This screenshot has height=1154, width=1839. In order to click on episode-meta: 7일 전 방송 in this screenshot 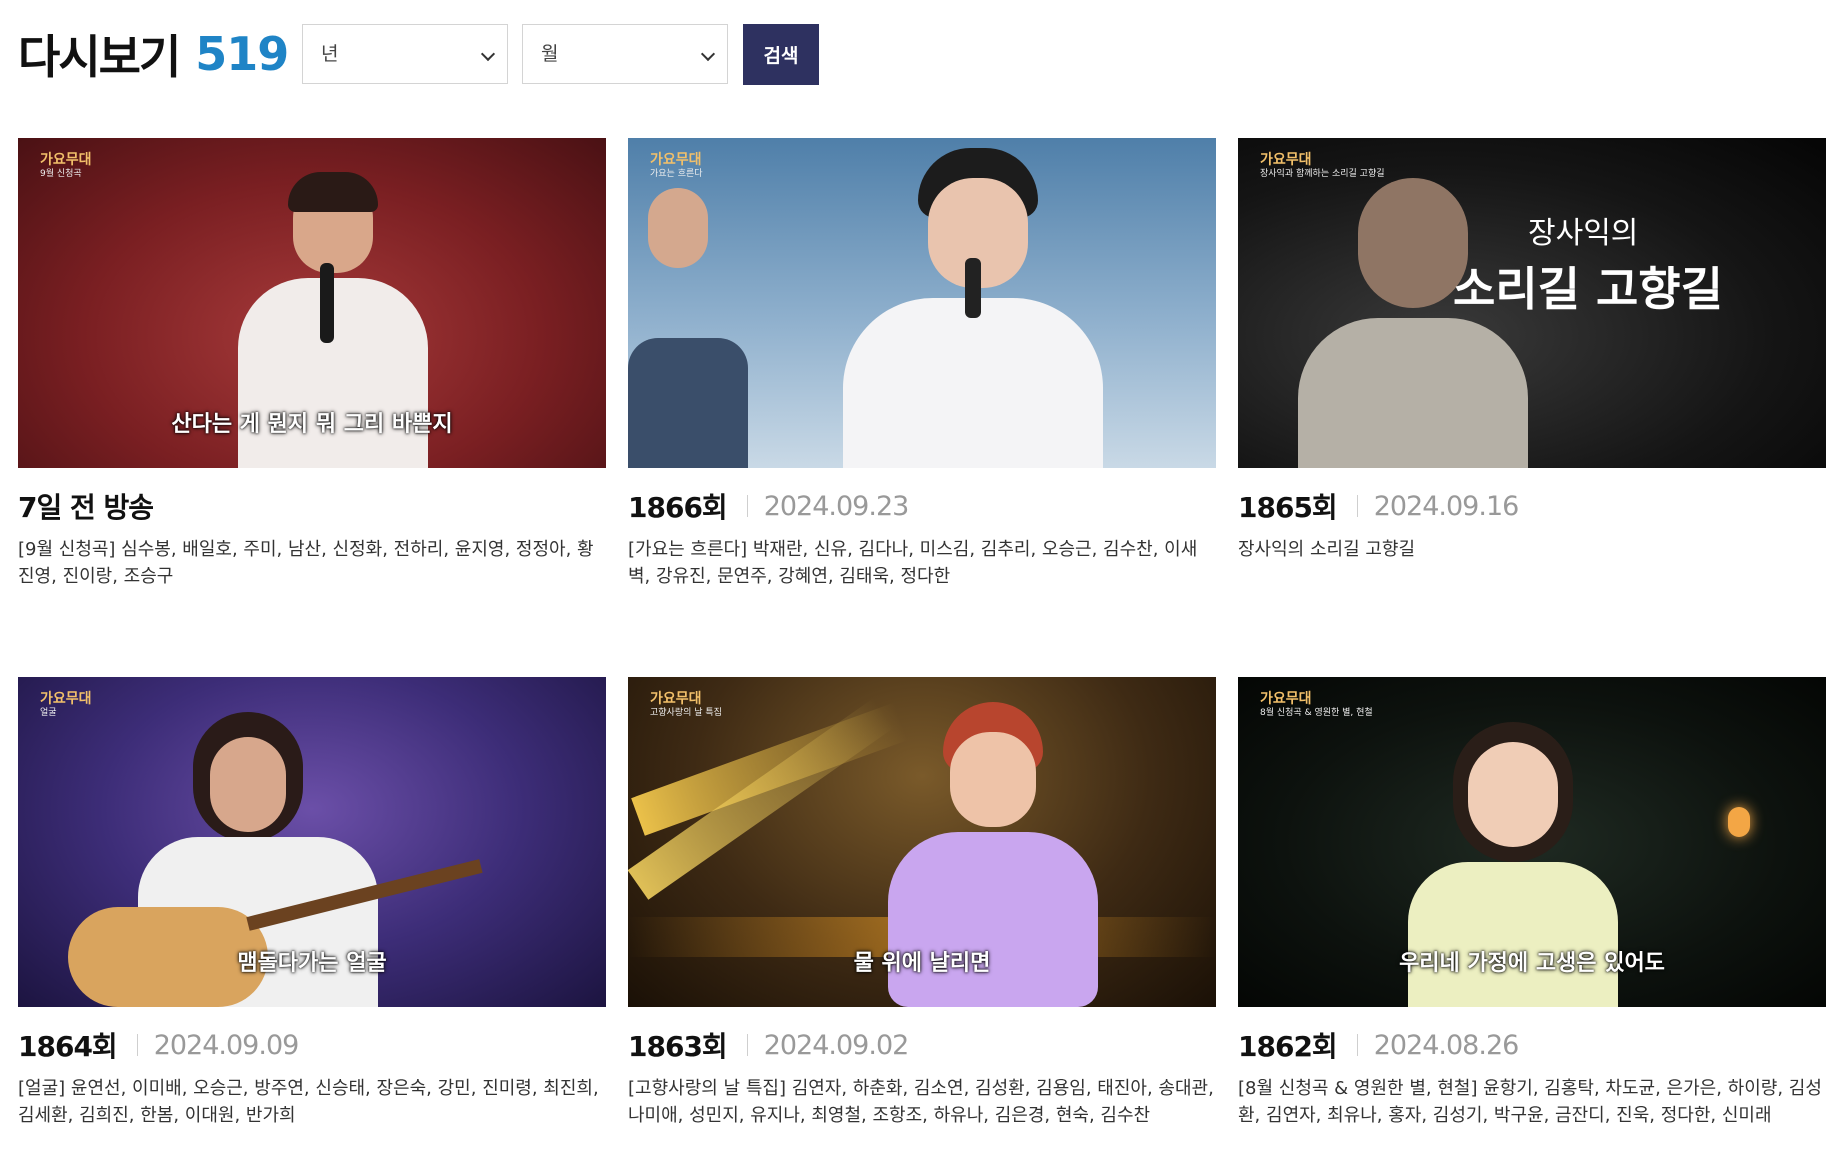, I will do `click(312, 506)`.